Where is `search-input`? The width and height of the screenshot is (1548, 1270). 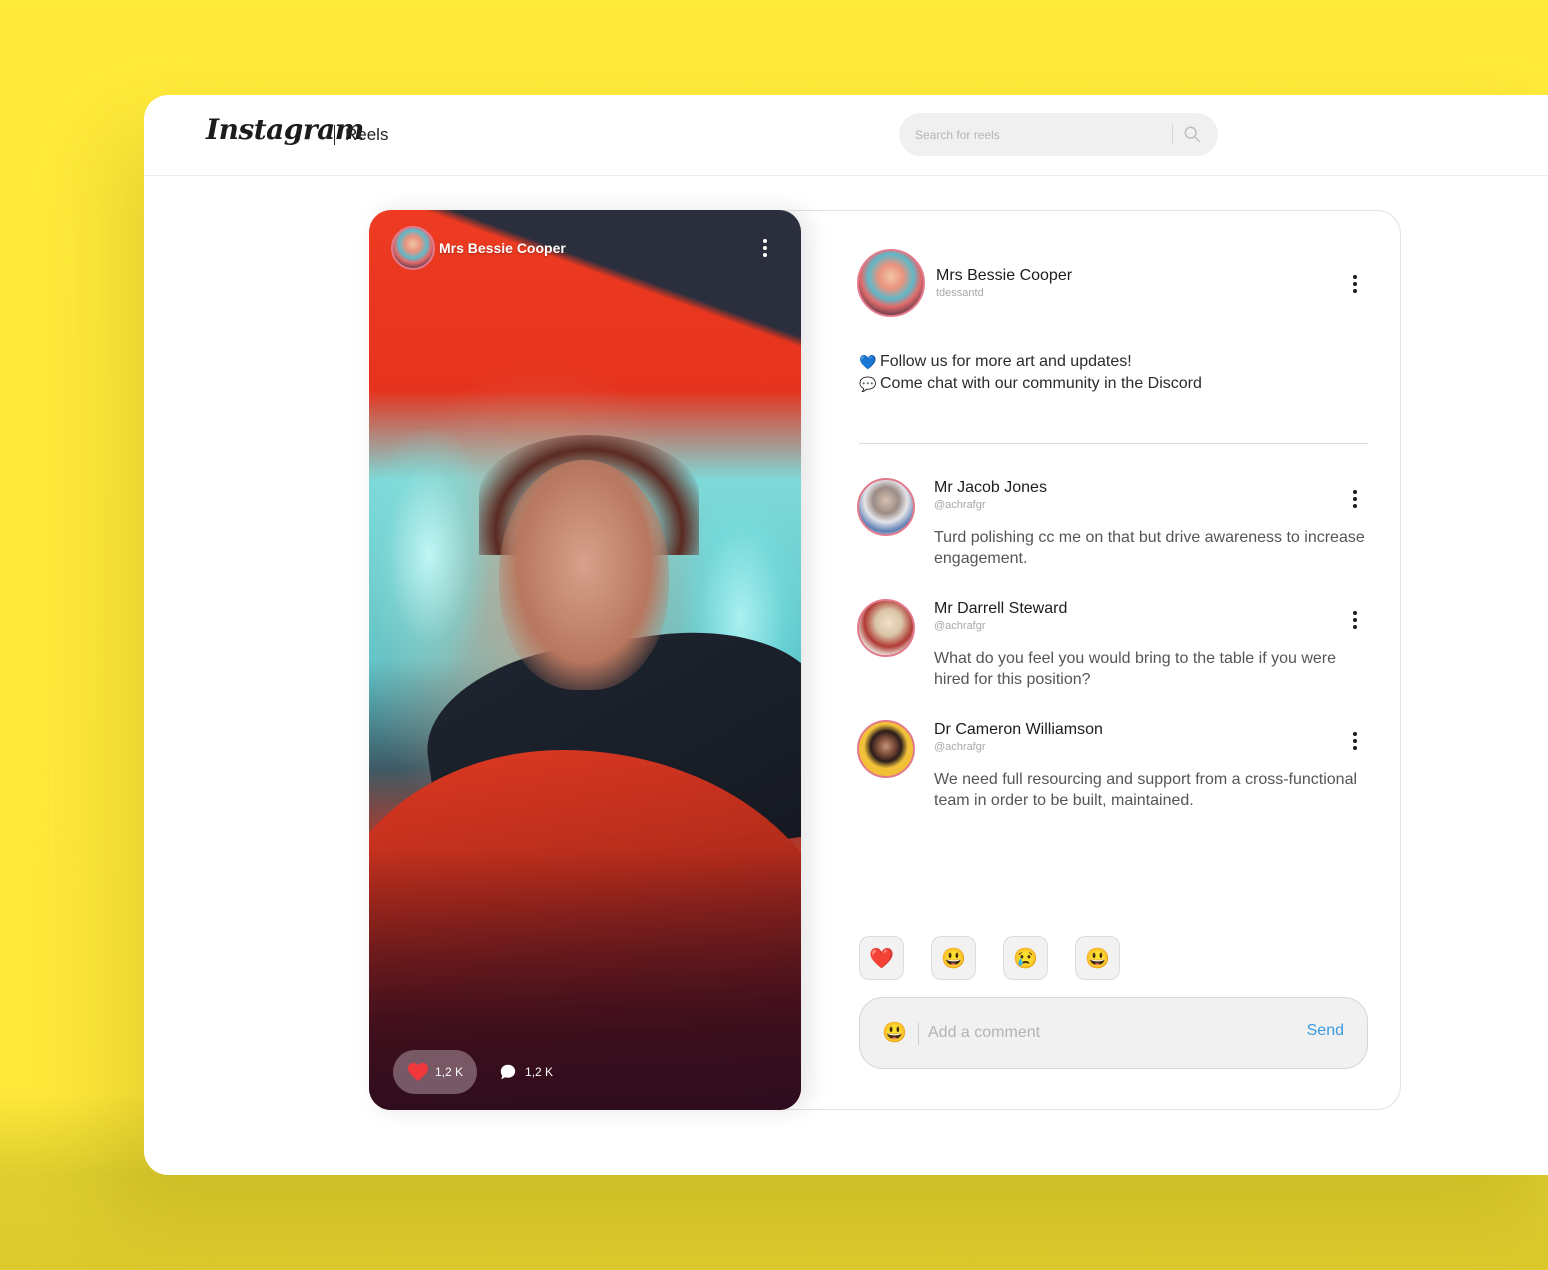 search-input is located at coordinates (1040, 134).